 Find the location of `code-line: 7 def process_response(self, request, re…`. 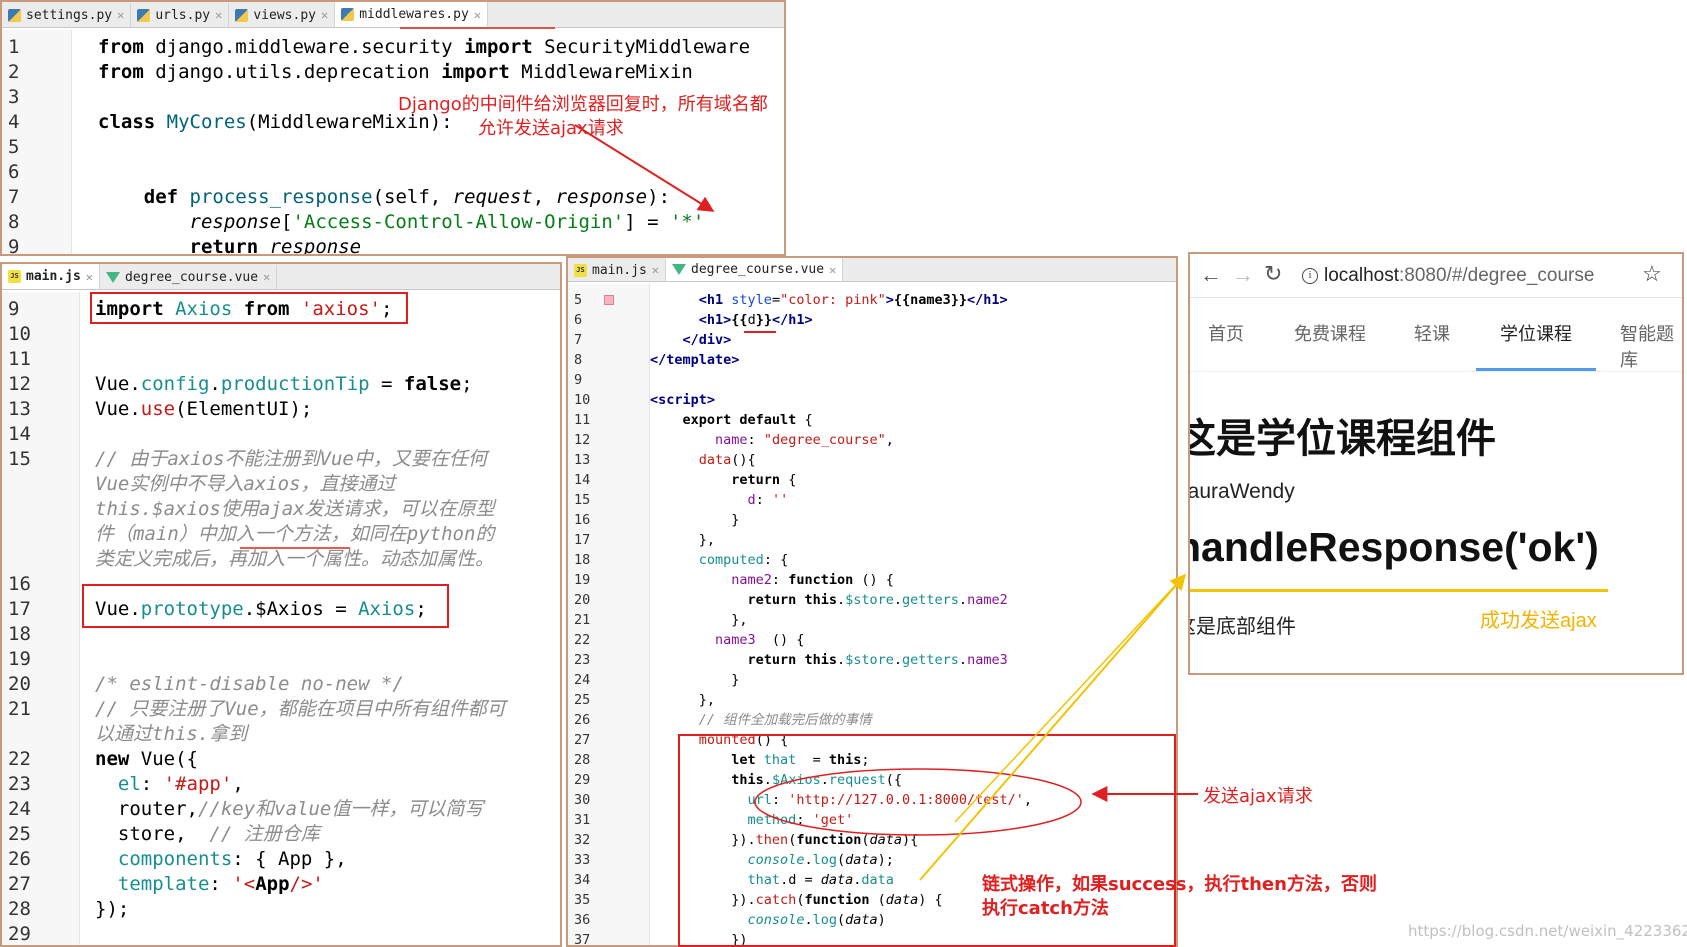

code-line: 7 def process_response(self, request, re… is located at coordinates (393, 197).